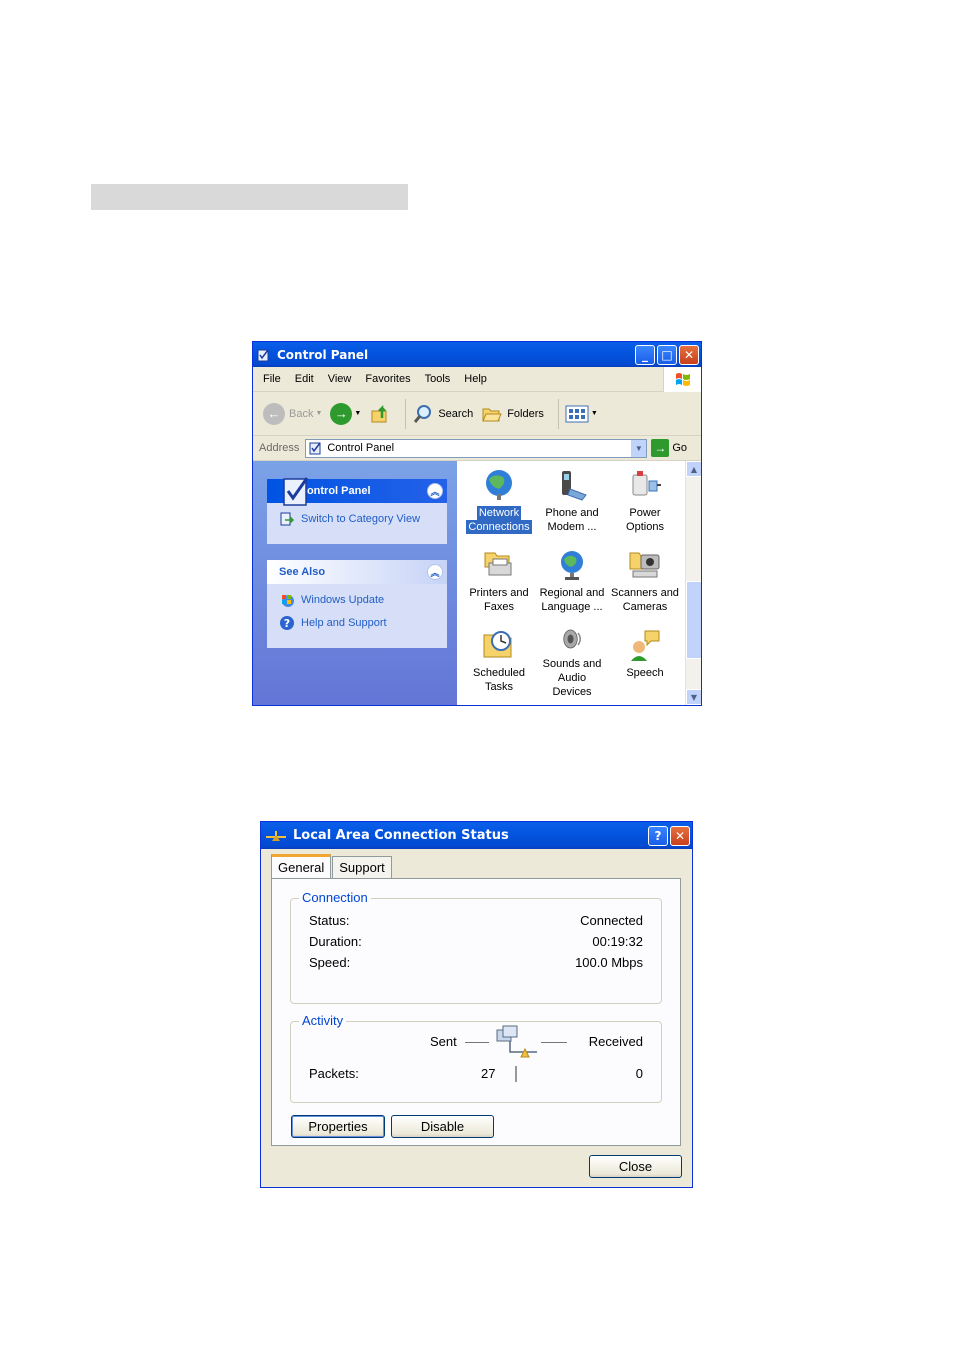 The image size is (954, 1350). Describe the element at coordinates (477, 354) in the screenshot. I see `control-panel-titlebar: Control Panel _ □ ✕` at that location.